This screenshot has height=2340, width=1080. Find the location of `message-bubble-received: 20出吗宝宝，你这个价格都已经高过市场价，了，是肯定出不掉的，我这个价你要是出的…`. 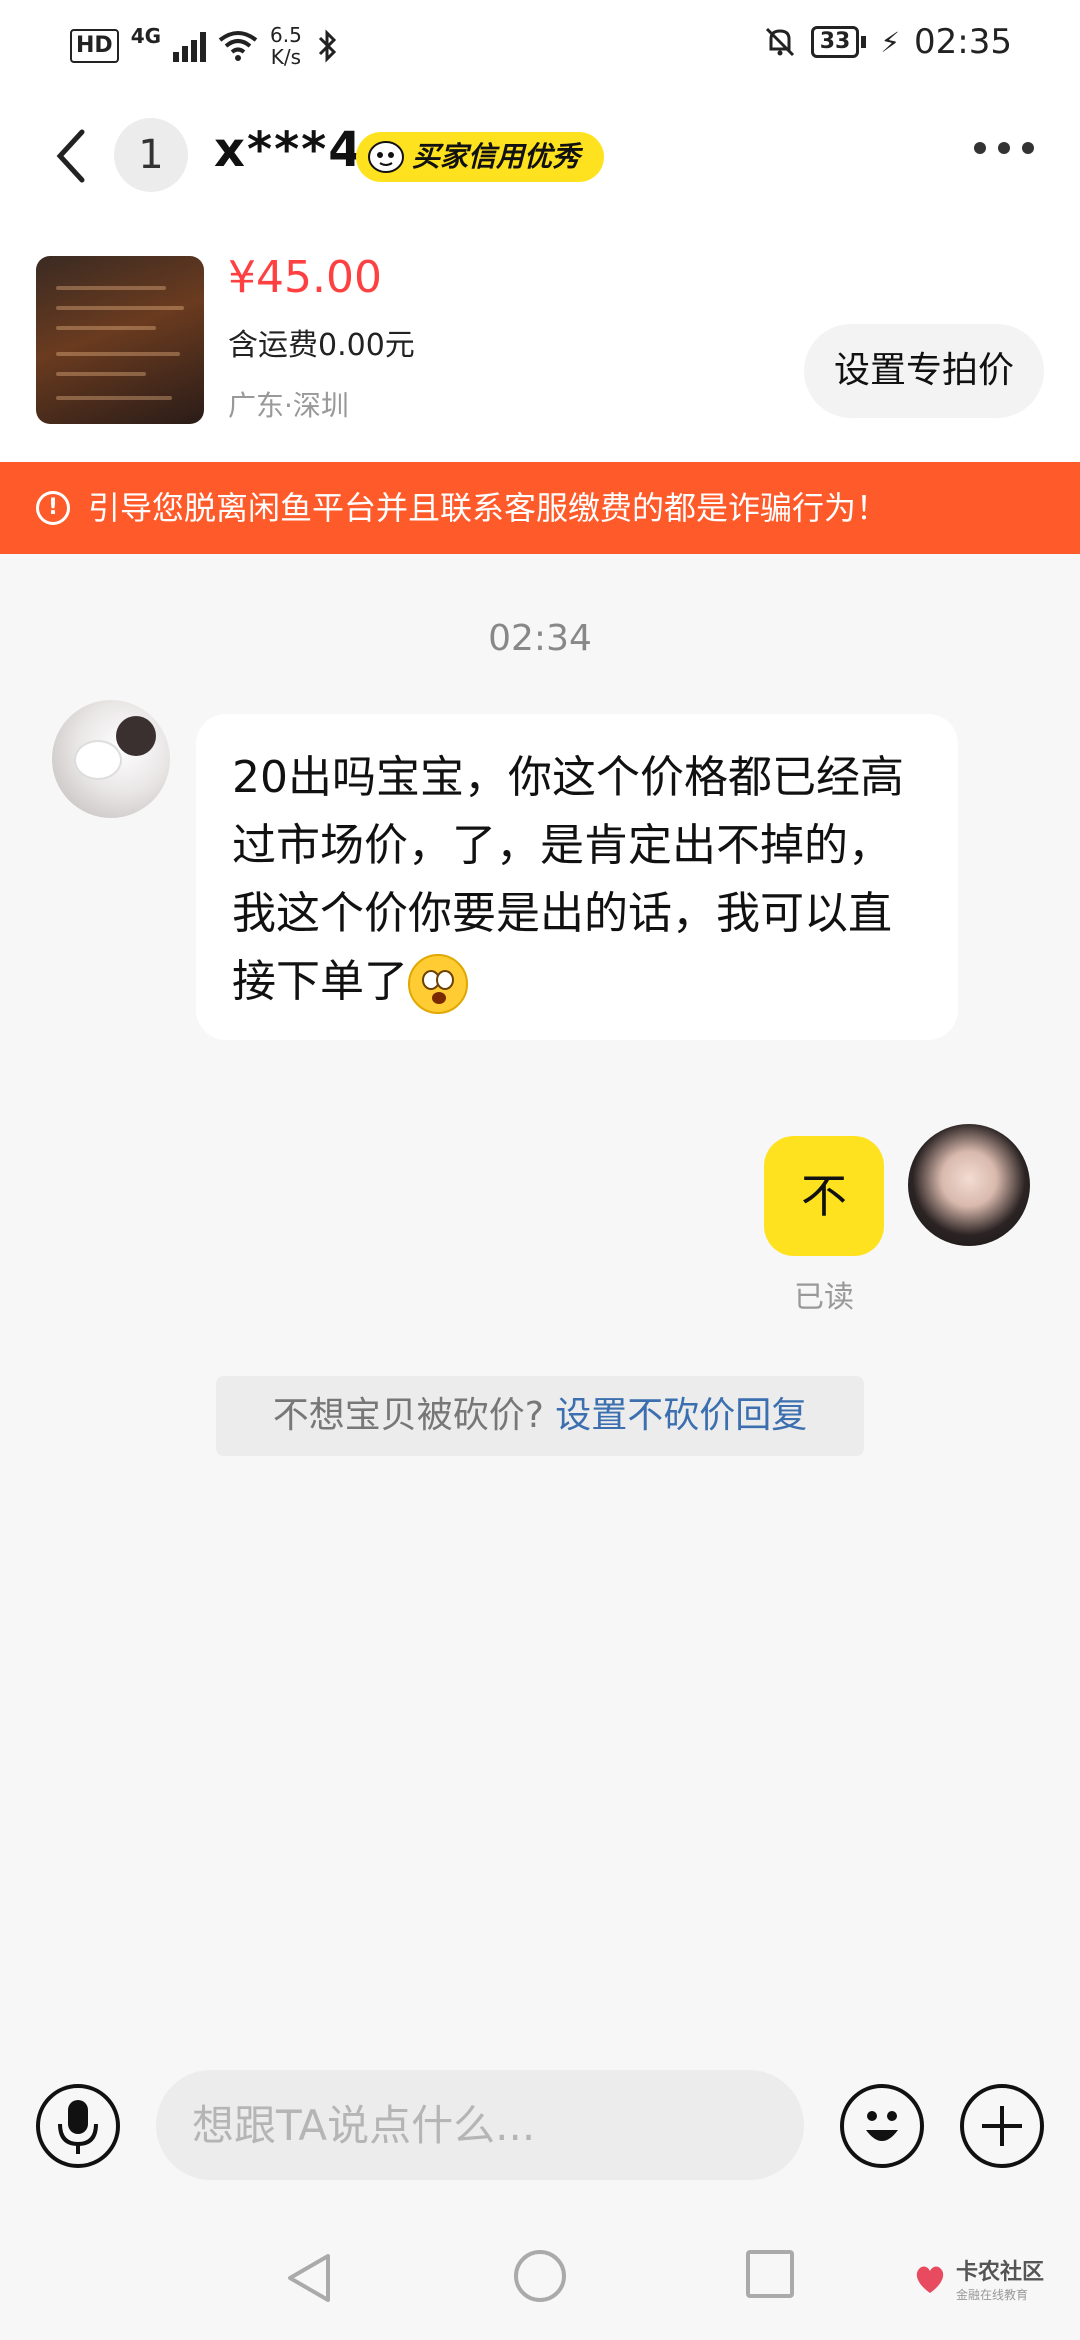

message-bubble-received: 20出吗宝宝，你这个价格都已经高过市场价，了，是肯定出不掉的，我这个价你要是出的… is located at coordinates (577, 877).